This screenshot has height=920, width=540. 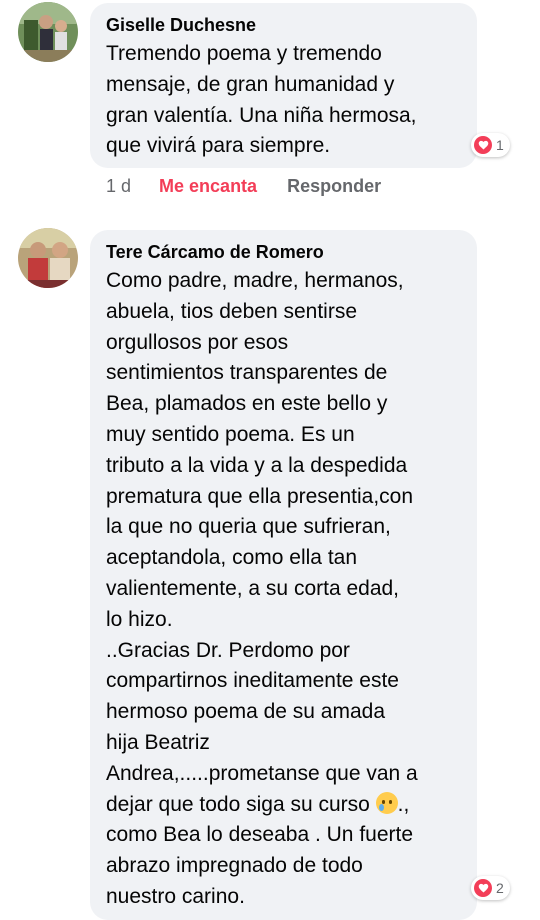 I want to click on reaction-summary: 2, so click(x=490, y=888).